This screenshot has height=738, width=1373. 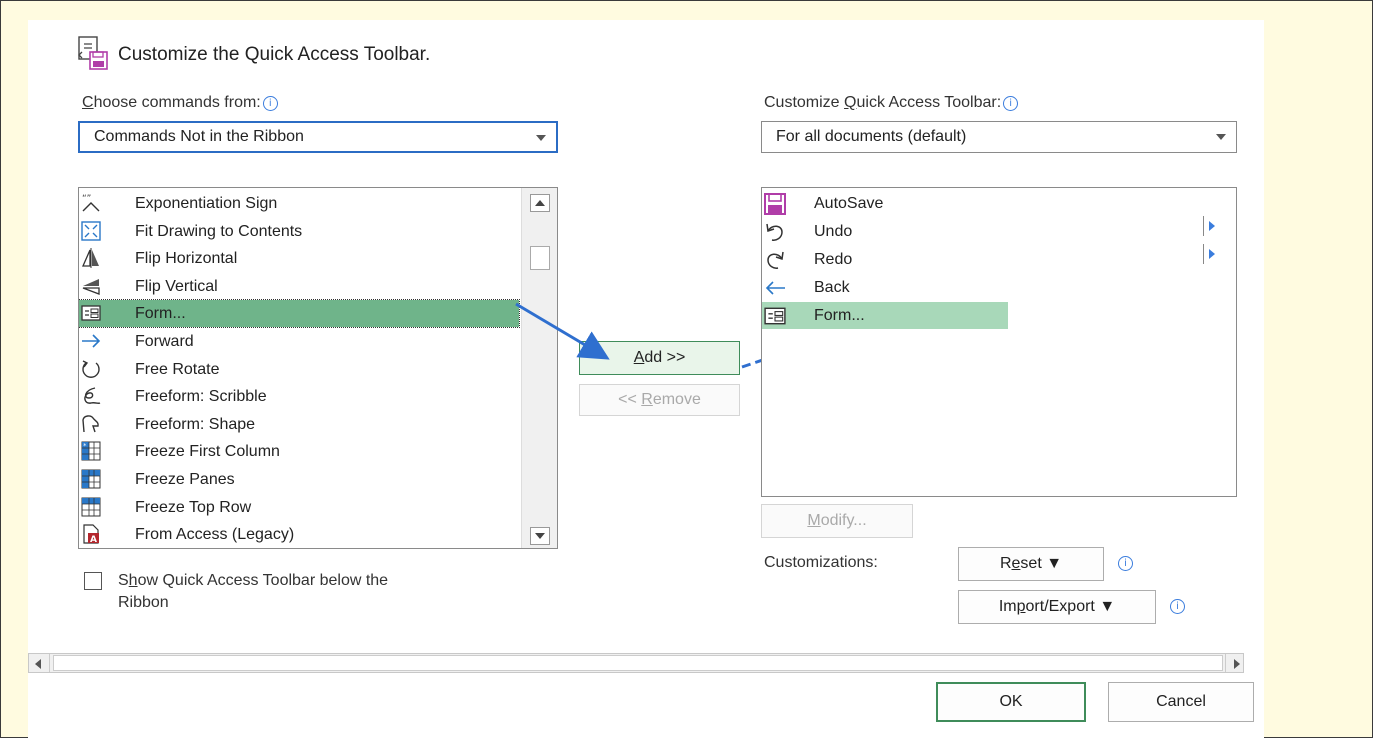 I want to click on choose-commands-accesskey: C, so click(x=88, y=102).